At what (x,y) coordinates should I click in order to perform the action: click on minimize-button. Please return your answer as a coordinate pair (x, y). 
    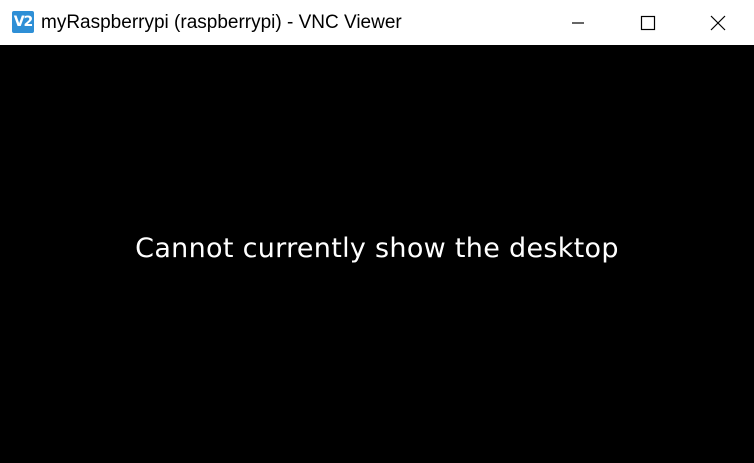
    Looking at the image, I should click on (578, 22).